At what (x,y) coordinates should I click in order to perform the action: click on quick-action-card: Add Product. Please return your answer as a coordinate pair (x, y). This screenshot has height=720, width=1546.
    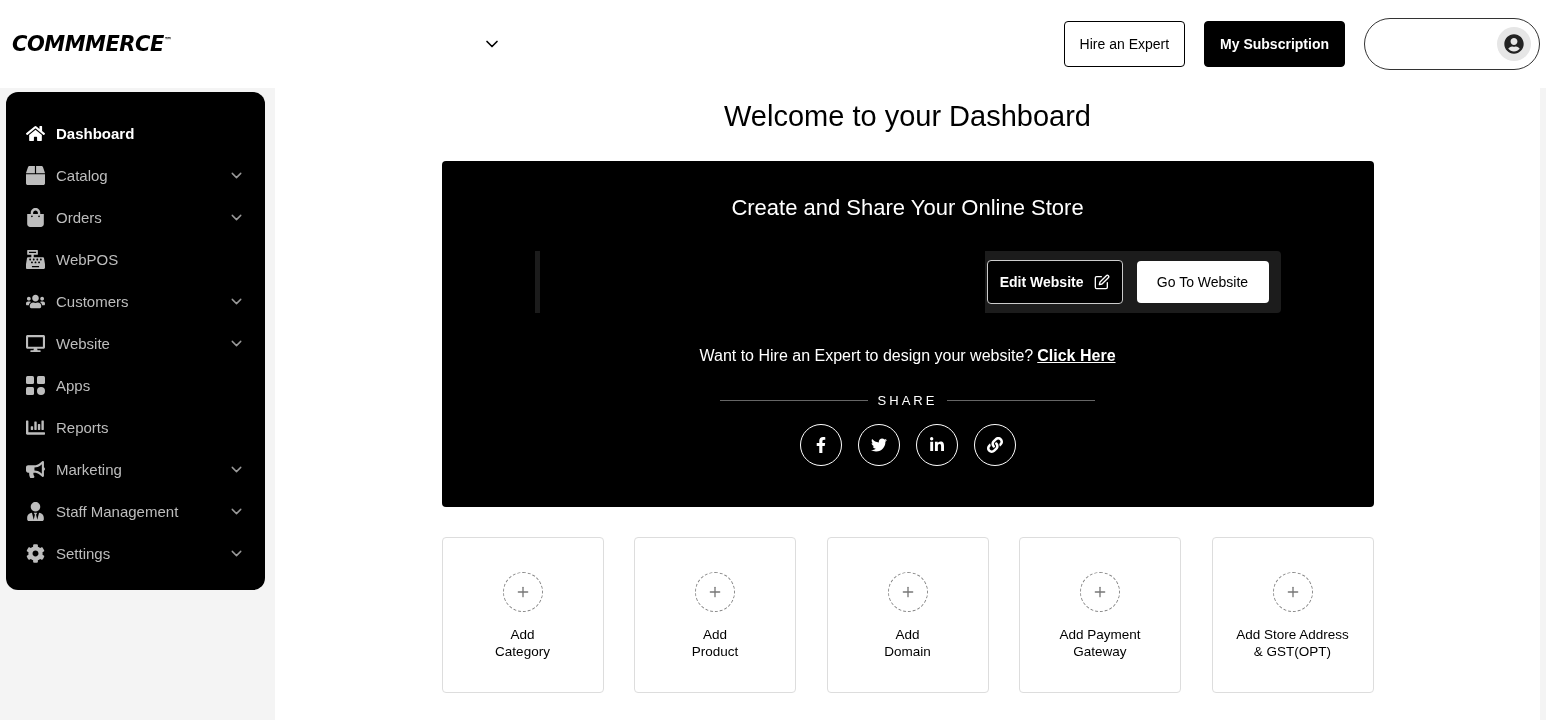
    Looking at the image, I should click on (715, 615).